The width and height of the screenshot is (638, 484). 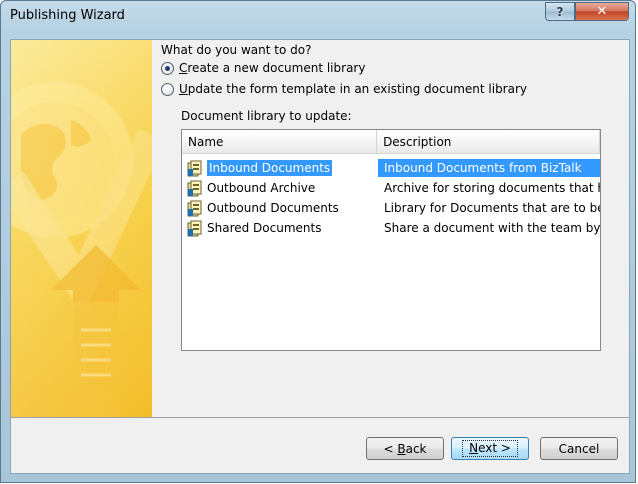 What do you see at coordinates (488, 142) in the screenshot?
I see `column-header-description: Description` at bounding box center [488, 142].